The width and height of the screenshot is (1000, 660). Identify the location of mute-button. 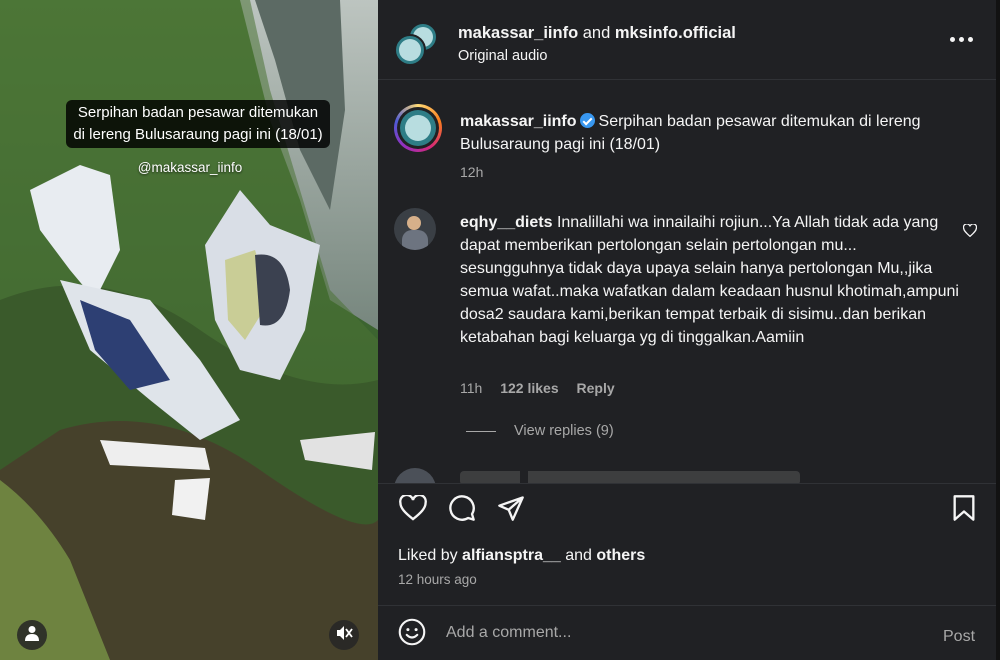
(344, 635).